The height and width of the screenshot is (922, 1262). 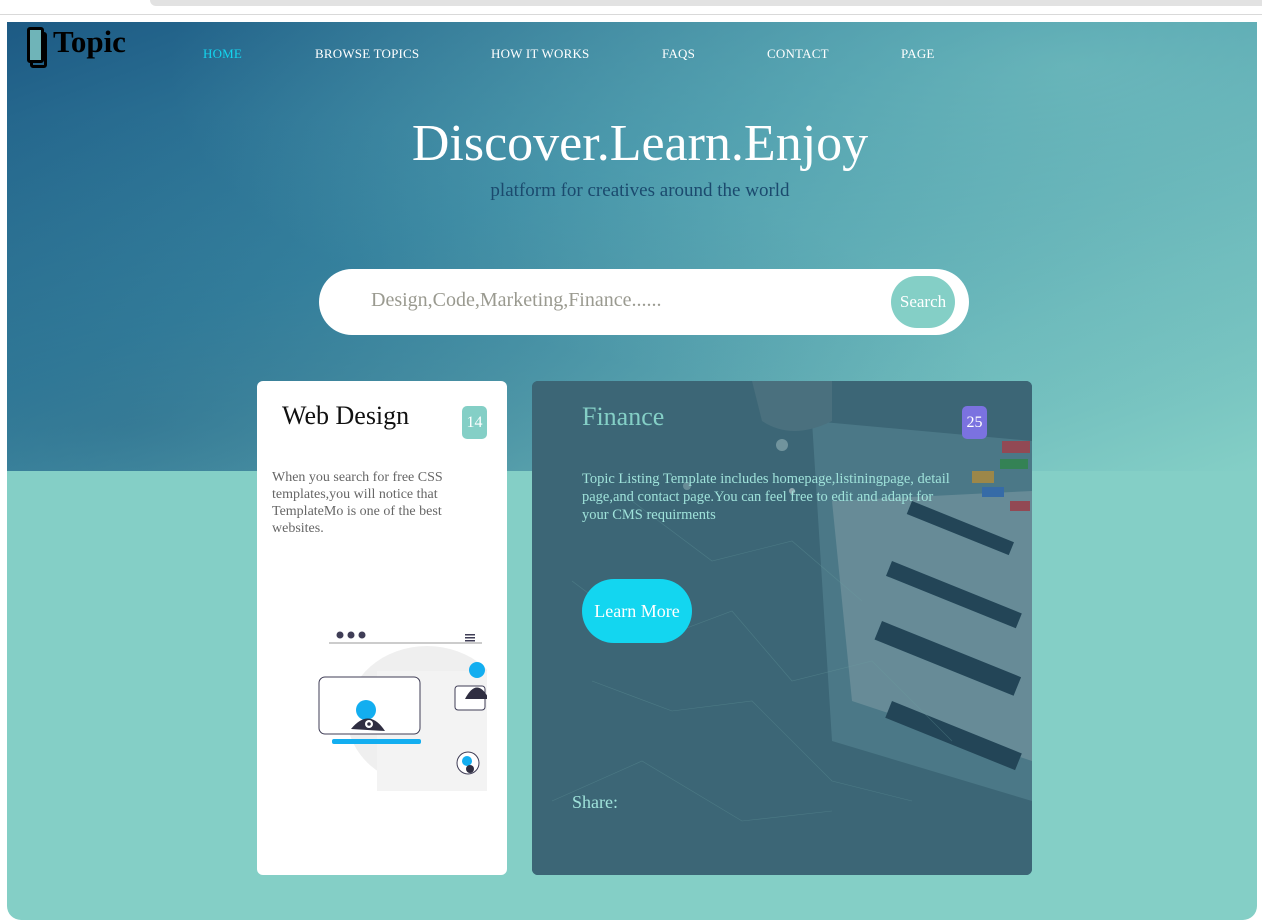 What do you see at coordinates (402, 711) in the screenshot?
I see `web-design-illustration-icon` at bounding box center [402, 711].